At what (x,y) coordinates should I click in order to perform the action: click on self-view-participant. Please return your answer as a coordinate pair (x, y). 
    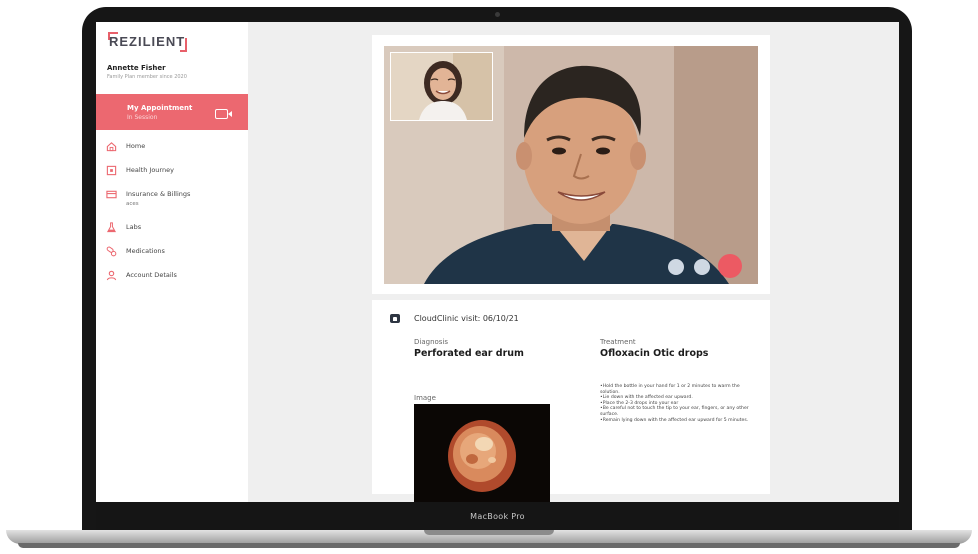
    Looking at the image, I should click on (441, 86).